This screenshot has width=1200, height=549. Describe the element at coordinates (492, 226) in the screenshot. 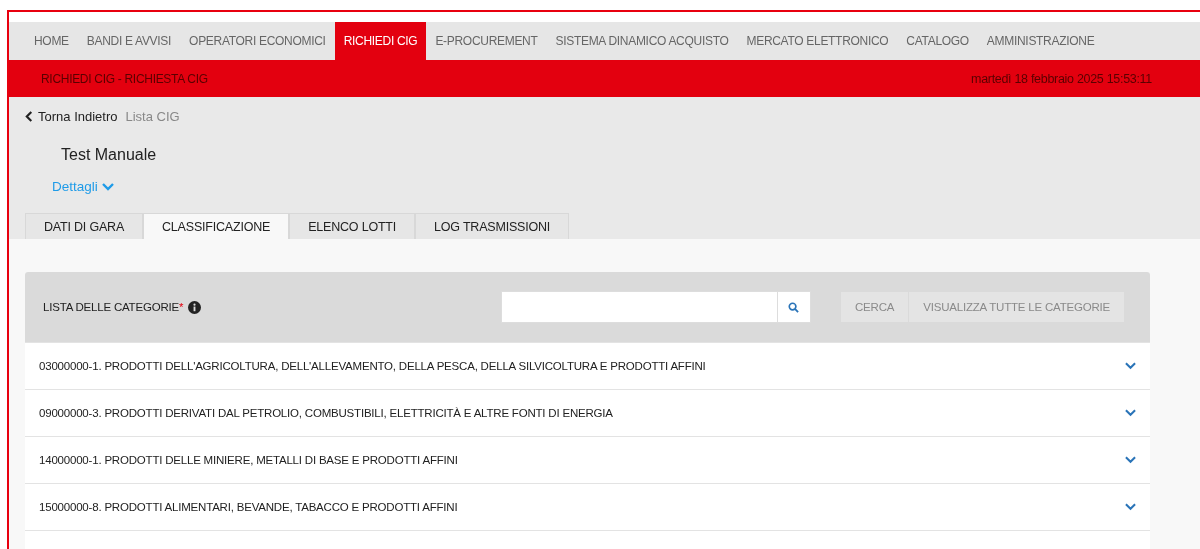

I see `tab: LOG TRASMISSIONI` at that location.